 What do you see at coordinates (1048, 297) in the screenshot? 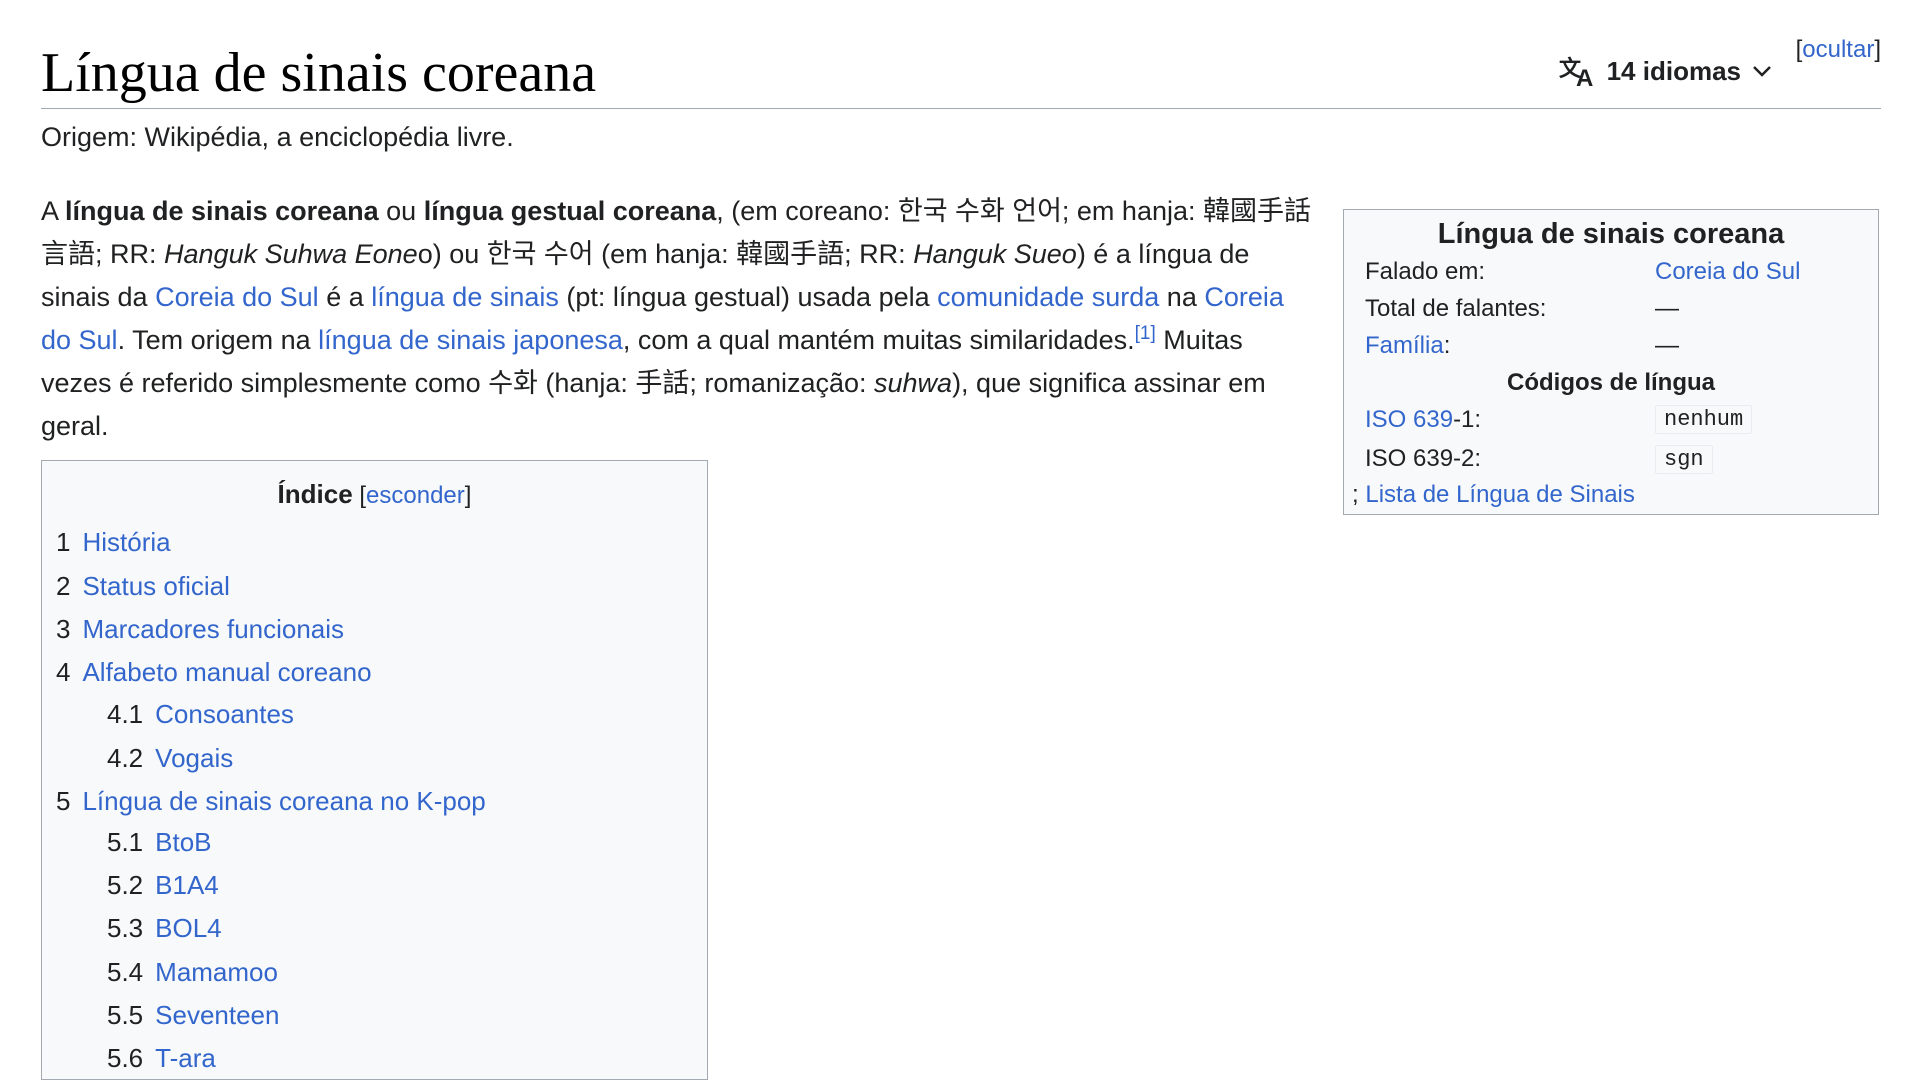
I see `link-comunidade-surda: comunidade surda` at bounding box center [1048, 297].